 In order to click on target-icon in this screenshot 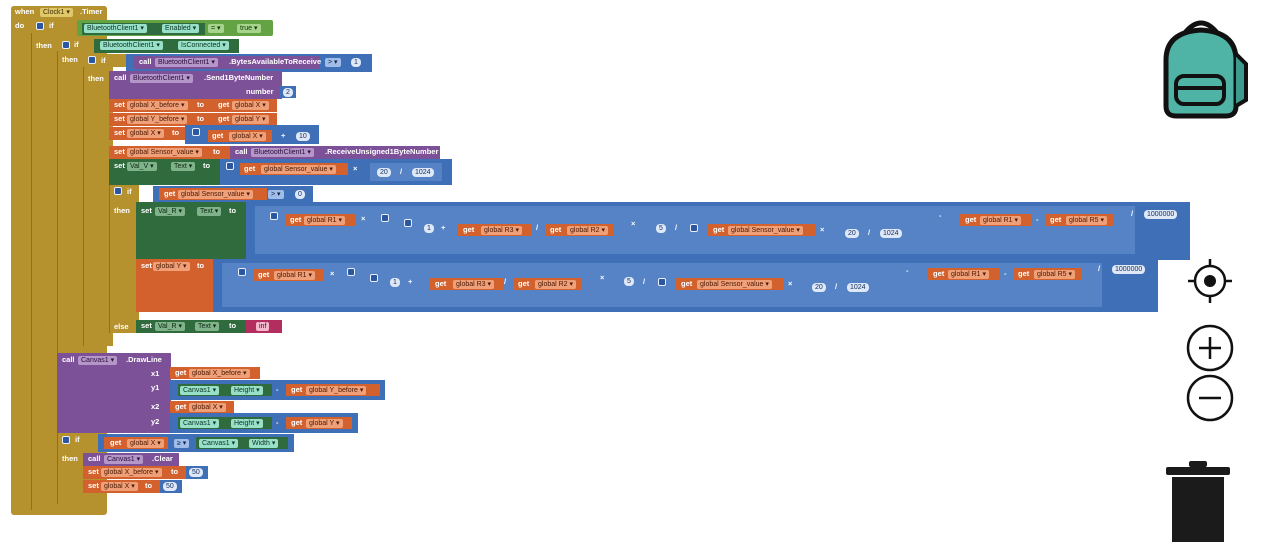, I will do `click(1210, 281)`.